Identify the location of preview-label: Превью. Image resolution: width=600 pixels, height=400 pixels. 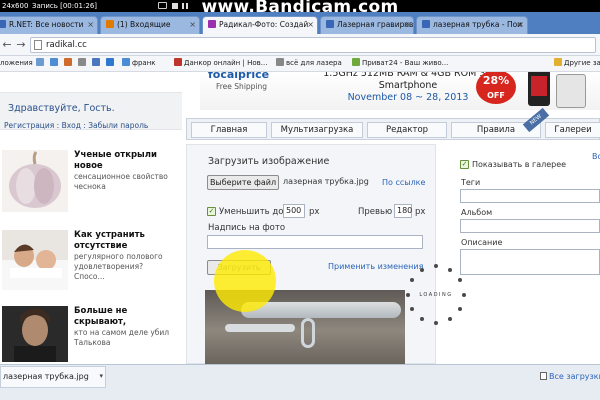
(375, 212).